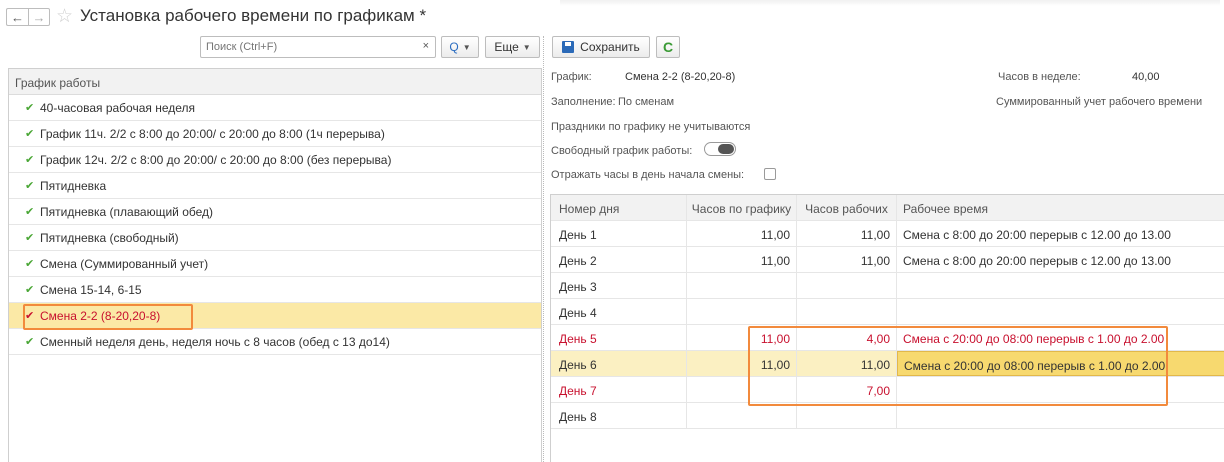  I want to click on free-schedule-toggle, so click(720, 149).